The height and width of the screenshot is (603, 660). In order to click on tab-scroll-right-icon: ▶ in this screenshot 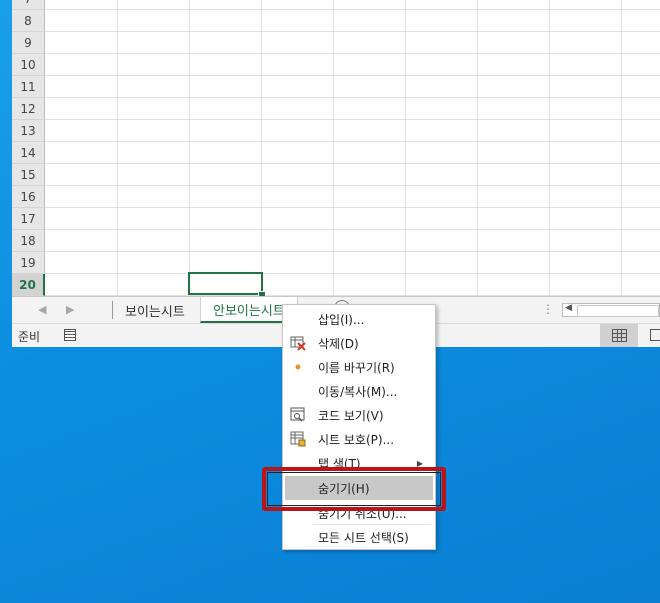, I will do `click(70, 309)`.